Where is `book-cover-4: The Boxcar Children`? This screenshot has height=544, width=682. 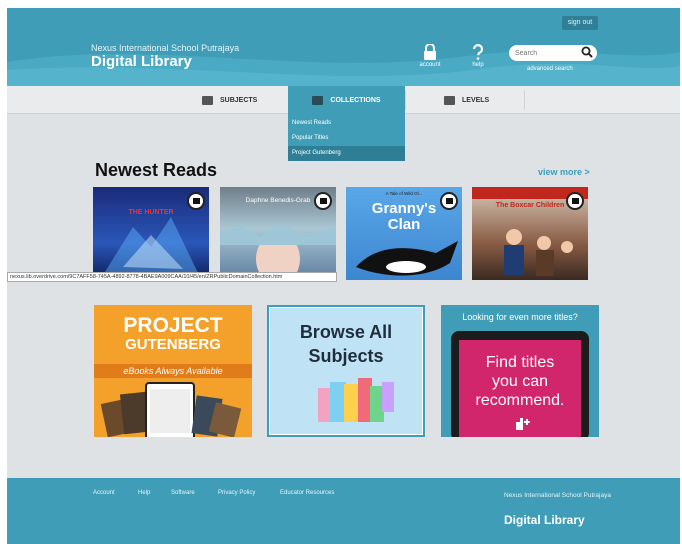
book-cover-4: The Boxcar Children is located at coordinates (530, 233).